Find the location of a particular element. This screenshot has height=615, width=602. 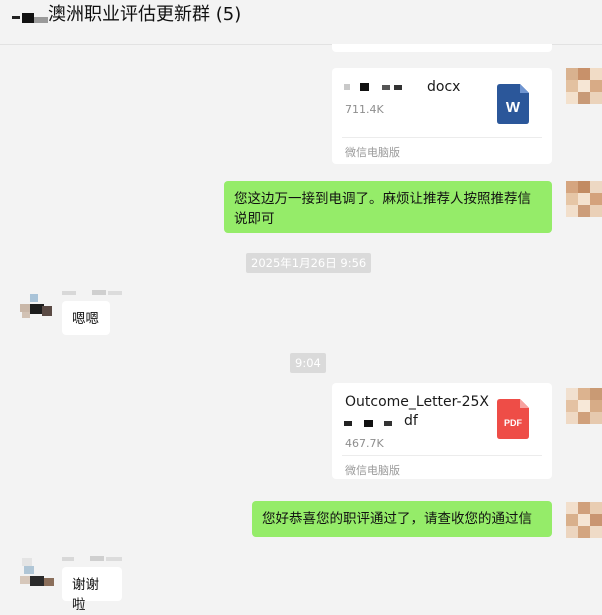

previous-message-stub is located at coordinates (442, 48).